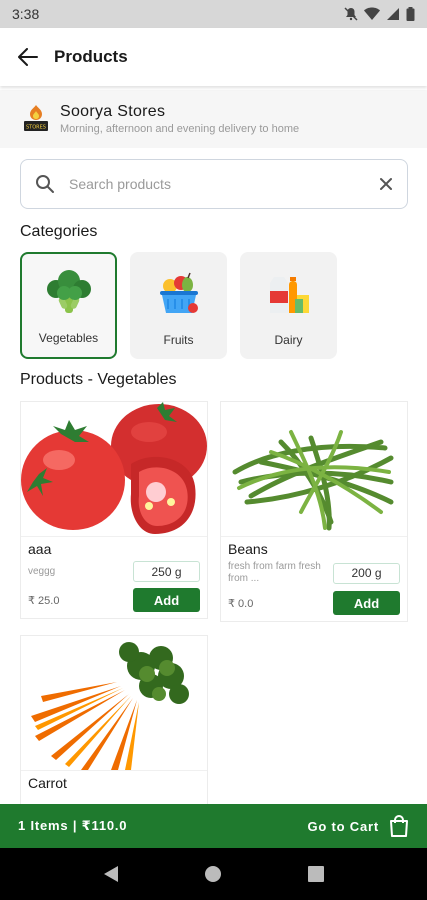 This screenshot has height=900, width=427. What do you see at coordinates (351, 14) in the screenshot?
I see `mute-bell-icon` at bounding box center [351, 14].